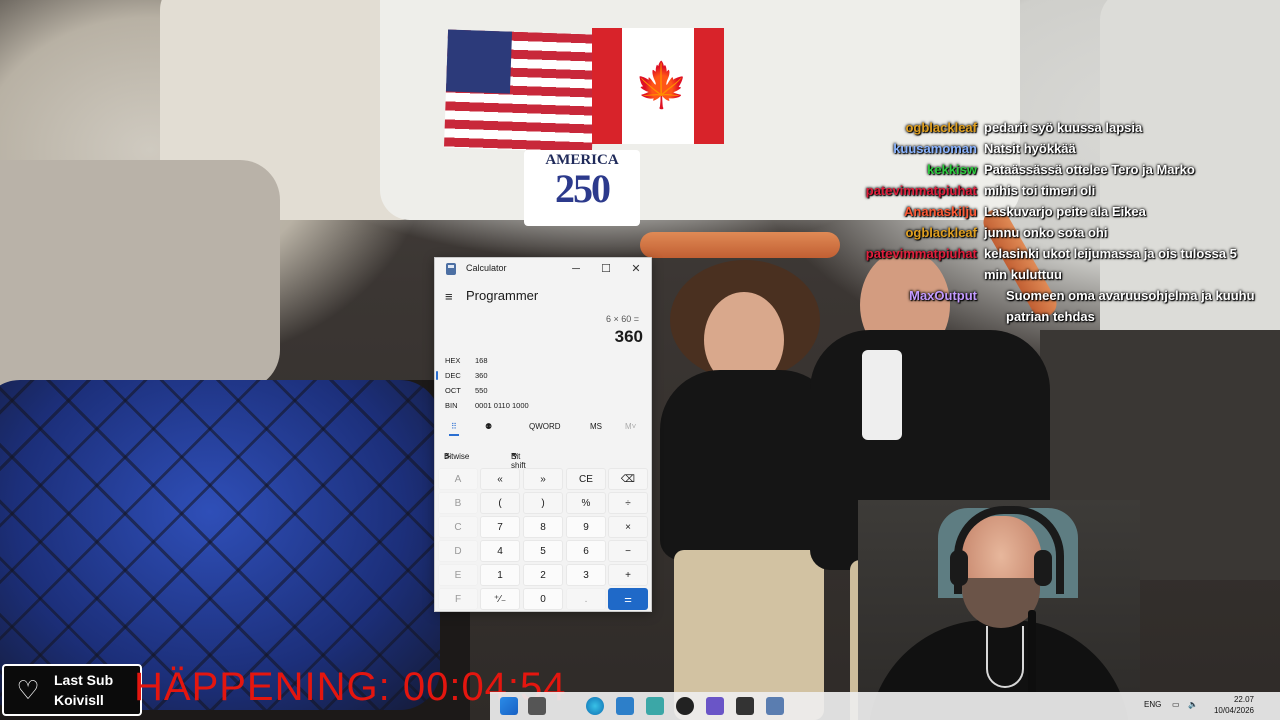 This screenshot has height=720, width=1280. I want to click on result-display: 360, so click(628, 336).